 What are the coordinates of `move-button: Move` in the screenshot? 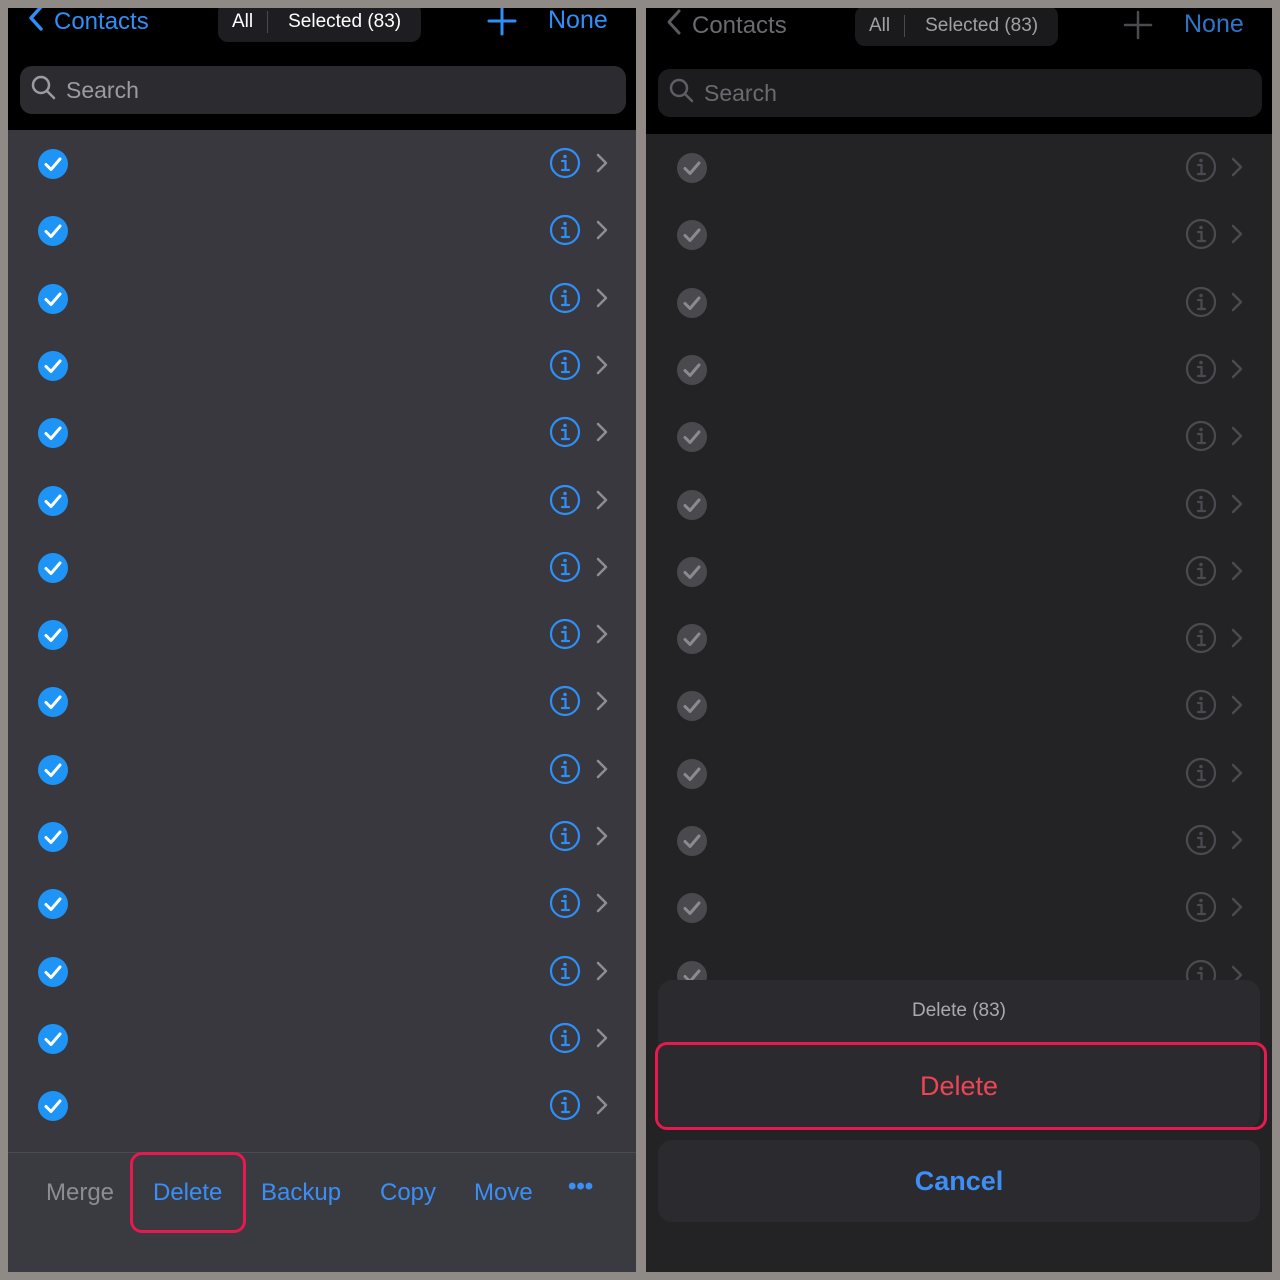 It's located at (503, 1193).